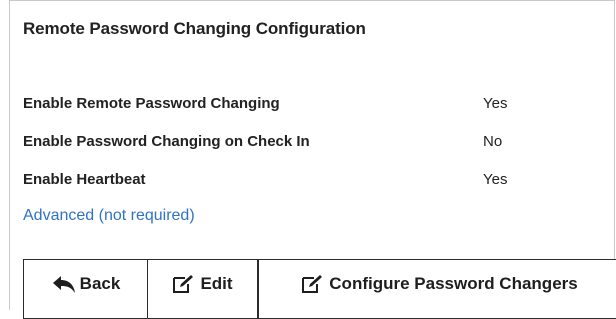  Describe the element at coordinates (109, 216) in the screenshot. I see `advanced-link: Advanced (not required)` at that location.